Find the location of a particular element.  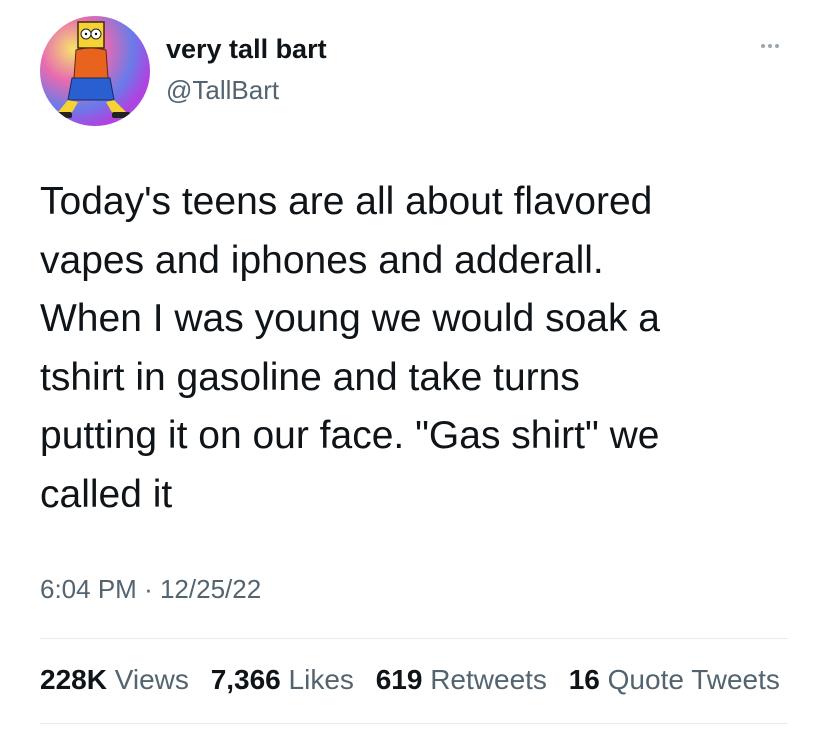

tweet-timestamp: 6:04 PM · 12/25/22 is located at coordinates (150, 589).